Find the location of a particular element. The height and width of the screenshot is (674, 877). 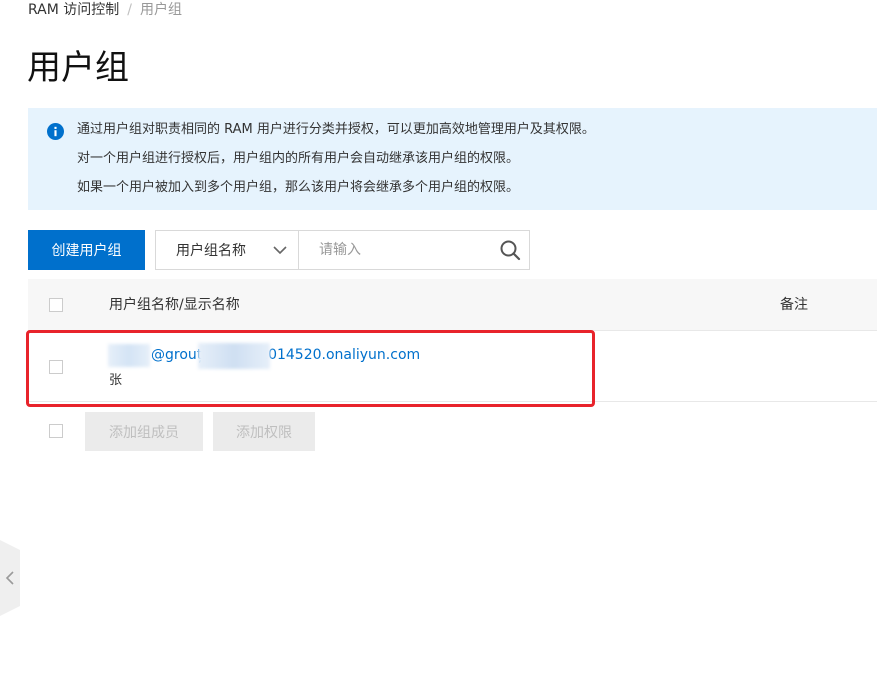

row-checkbox is located at coordinates (56, 367).